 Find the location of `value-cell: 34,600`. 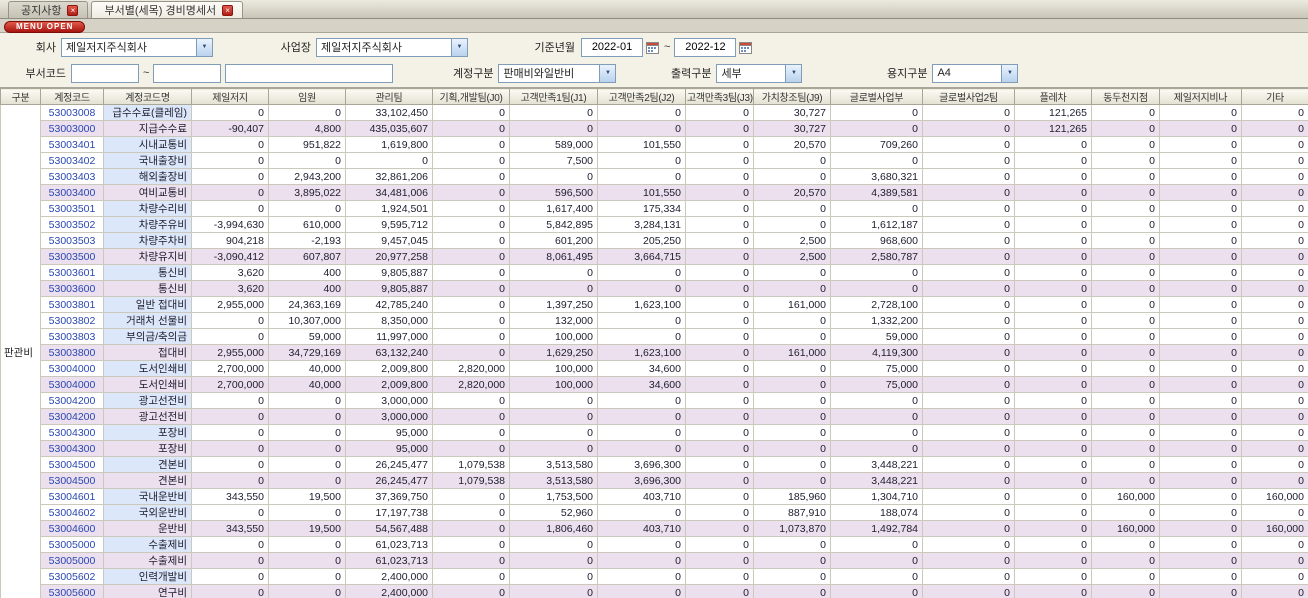

value-cell: 34,600 is located at coordinates (641, 368).